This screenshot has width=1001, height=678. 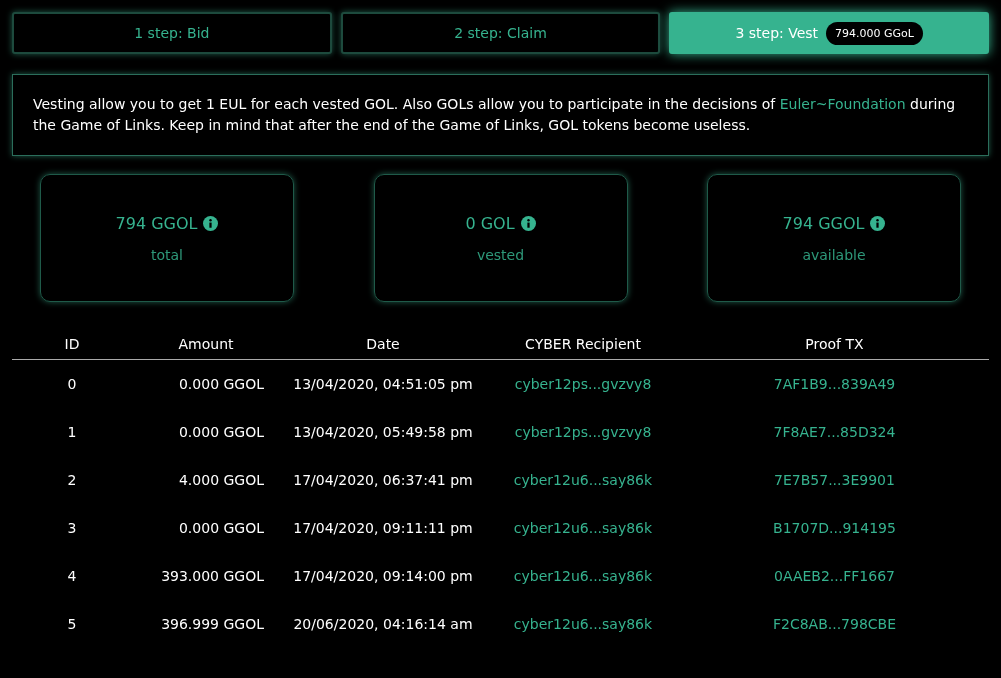 What do you see at coordinates (383, 624) in the screenshot?
I see `table-cell: 20/06/2020, 04:16:14 am` at bounding box center [383, 624].